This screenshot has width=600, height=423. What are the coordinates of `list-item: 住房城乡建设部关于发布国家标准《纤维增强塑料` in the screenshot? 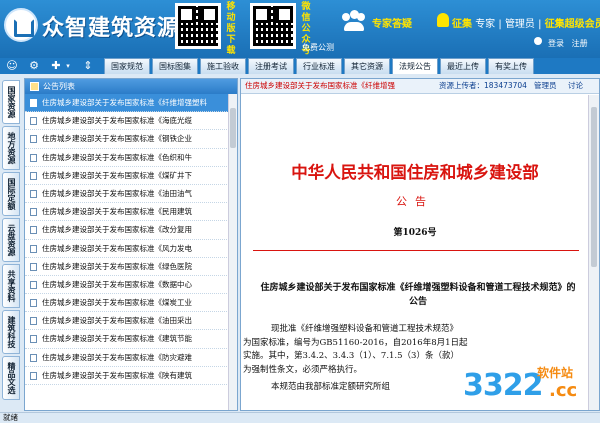 It's located at (131, 103).